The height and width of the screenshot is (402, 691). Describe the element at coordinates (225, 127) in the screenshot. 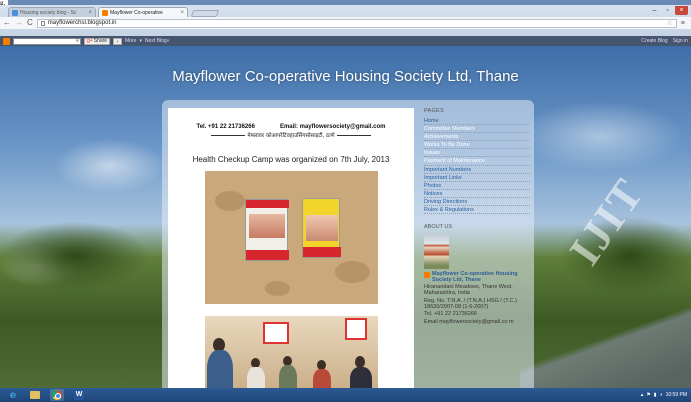

I see `letterhead-tel: Tel. +91 22 21736266` at that location.